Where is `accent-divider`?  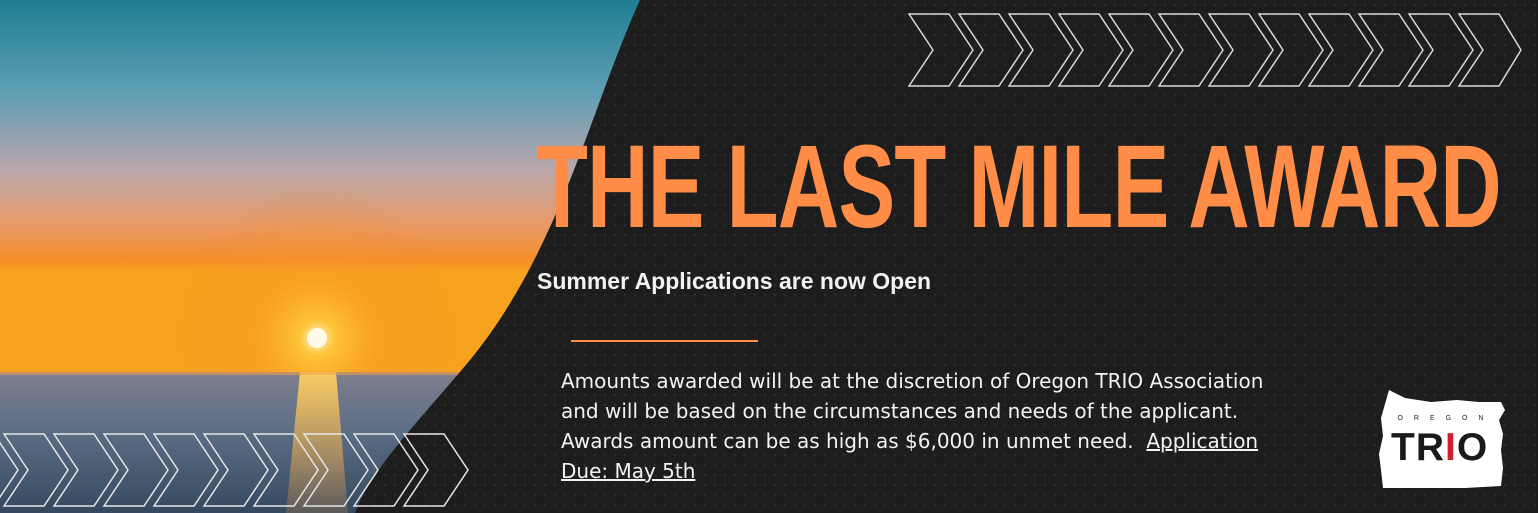 accent-divider is located at coordinates (664, 341).